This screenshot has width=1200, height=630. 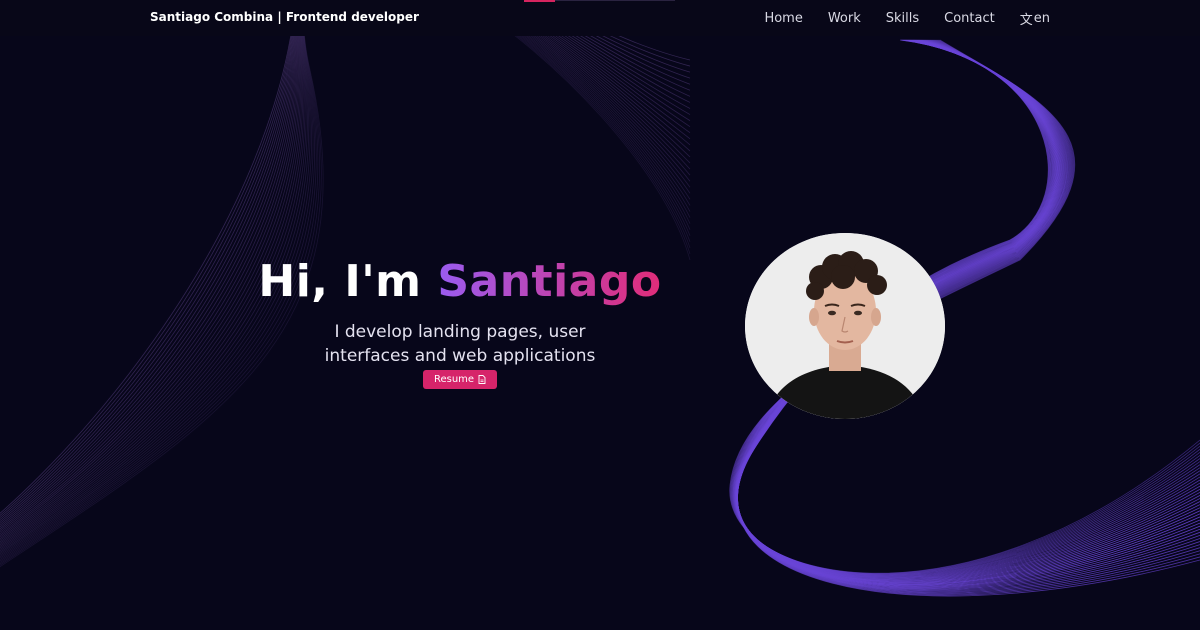 I want to click on hero-greeting: Hi, I'm, so click(x=348, y=281).